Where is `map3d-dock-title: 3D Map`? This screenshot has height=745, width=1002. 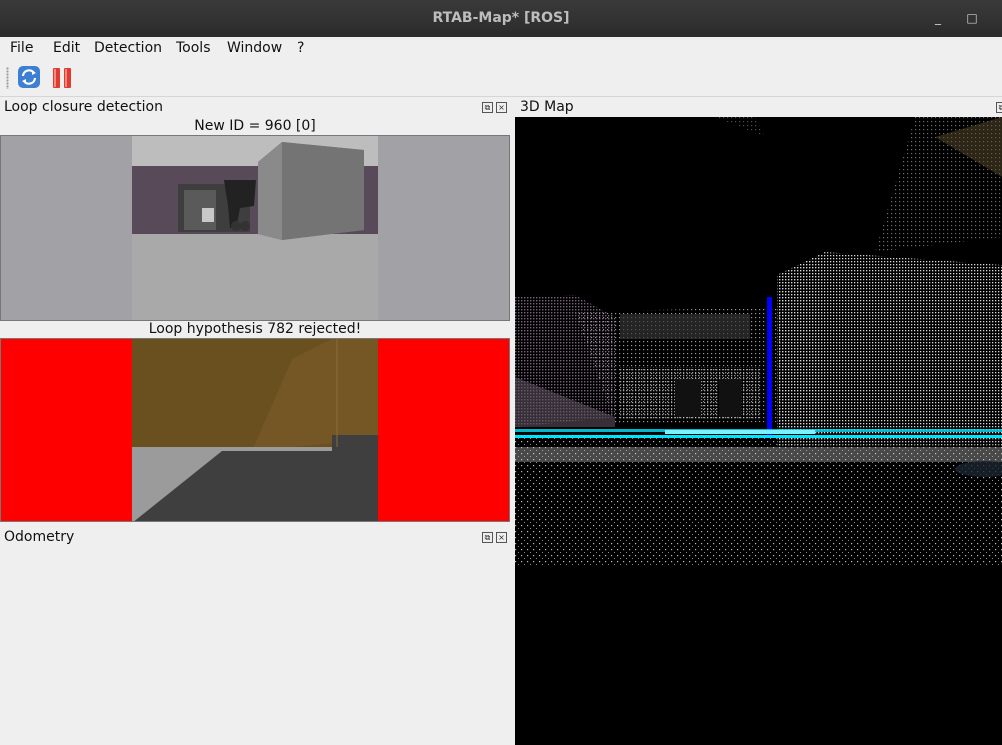
map3d-dock-title: 3D Map is located at coordinates (547, 107).